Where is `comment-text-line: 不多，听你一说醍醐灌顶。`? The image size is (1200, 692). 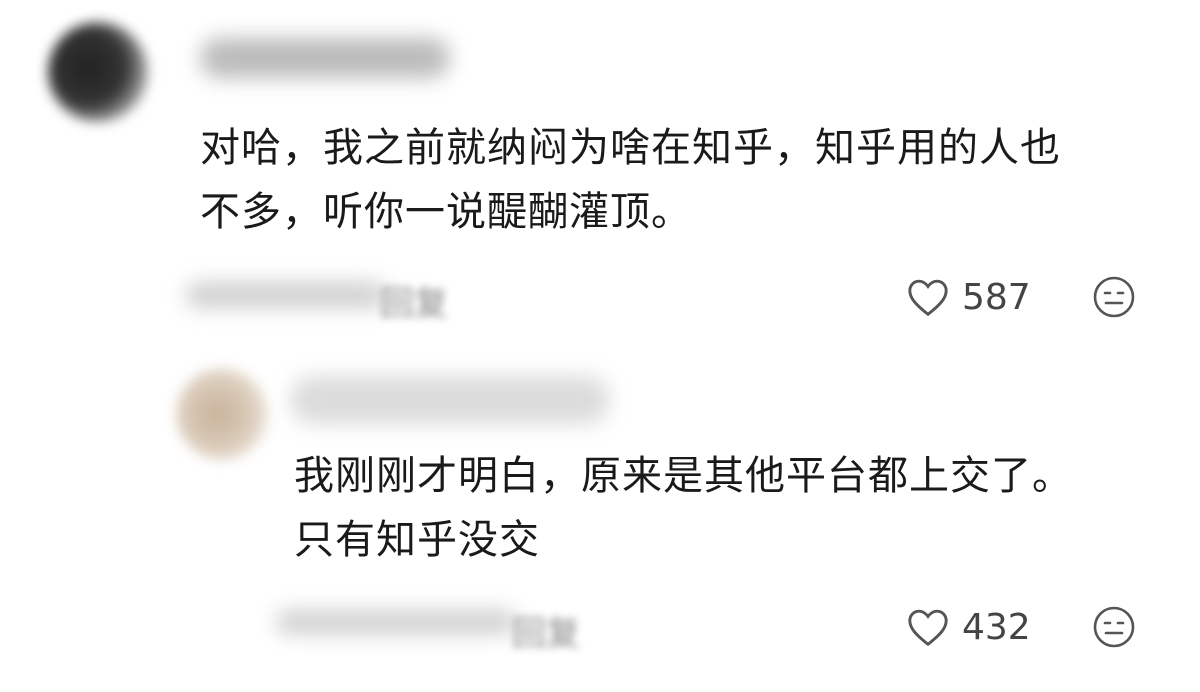 comment-text-line: 不多，听你一说醍醐灌顶。 is located at coordinates (446, 212).